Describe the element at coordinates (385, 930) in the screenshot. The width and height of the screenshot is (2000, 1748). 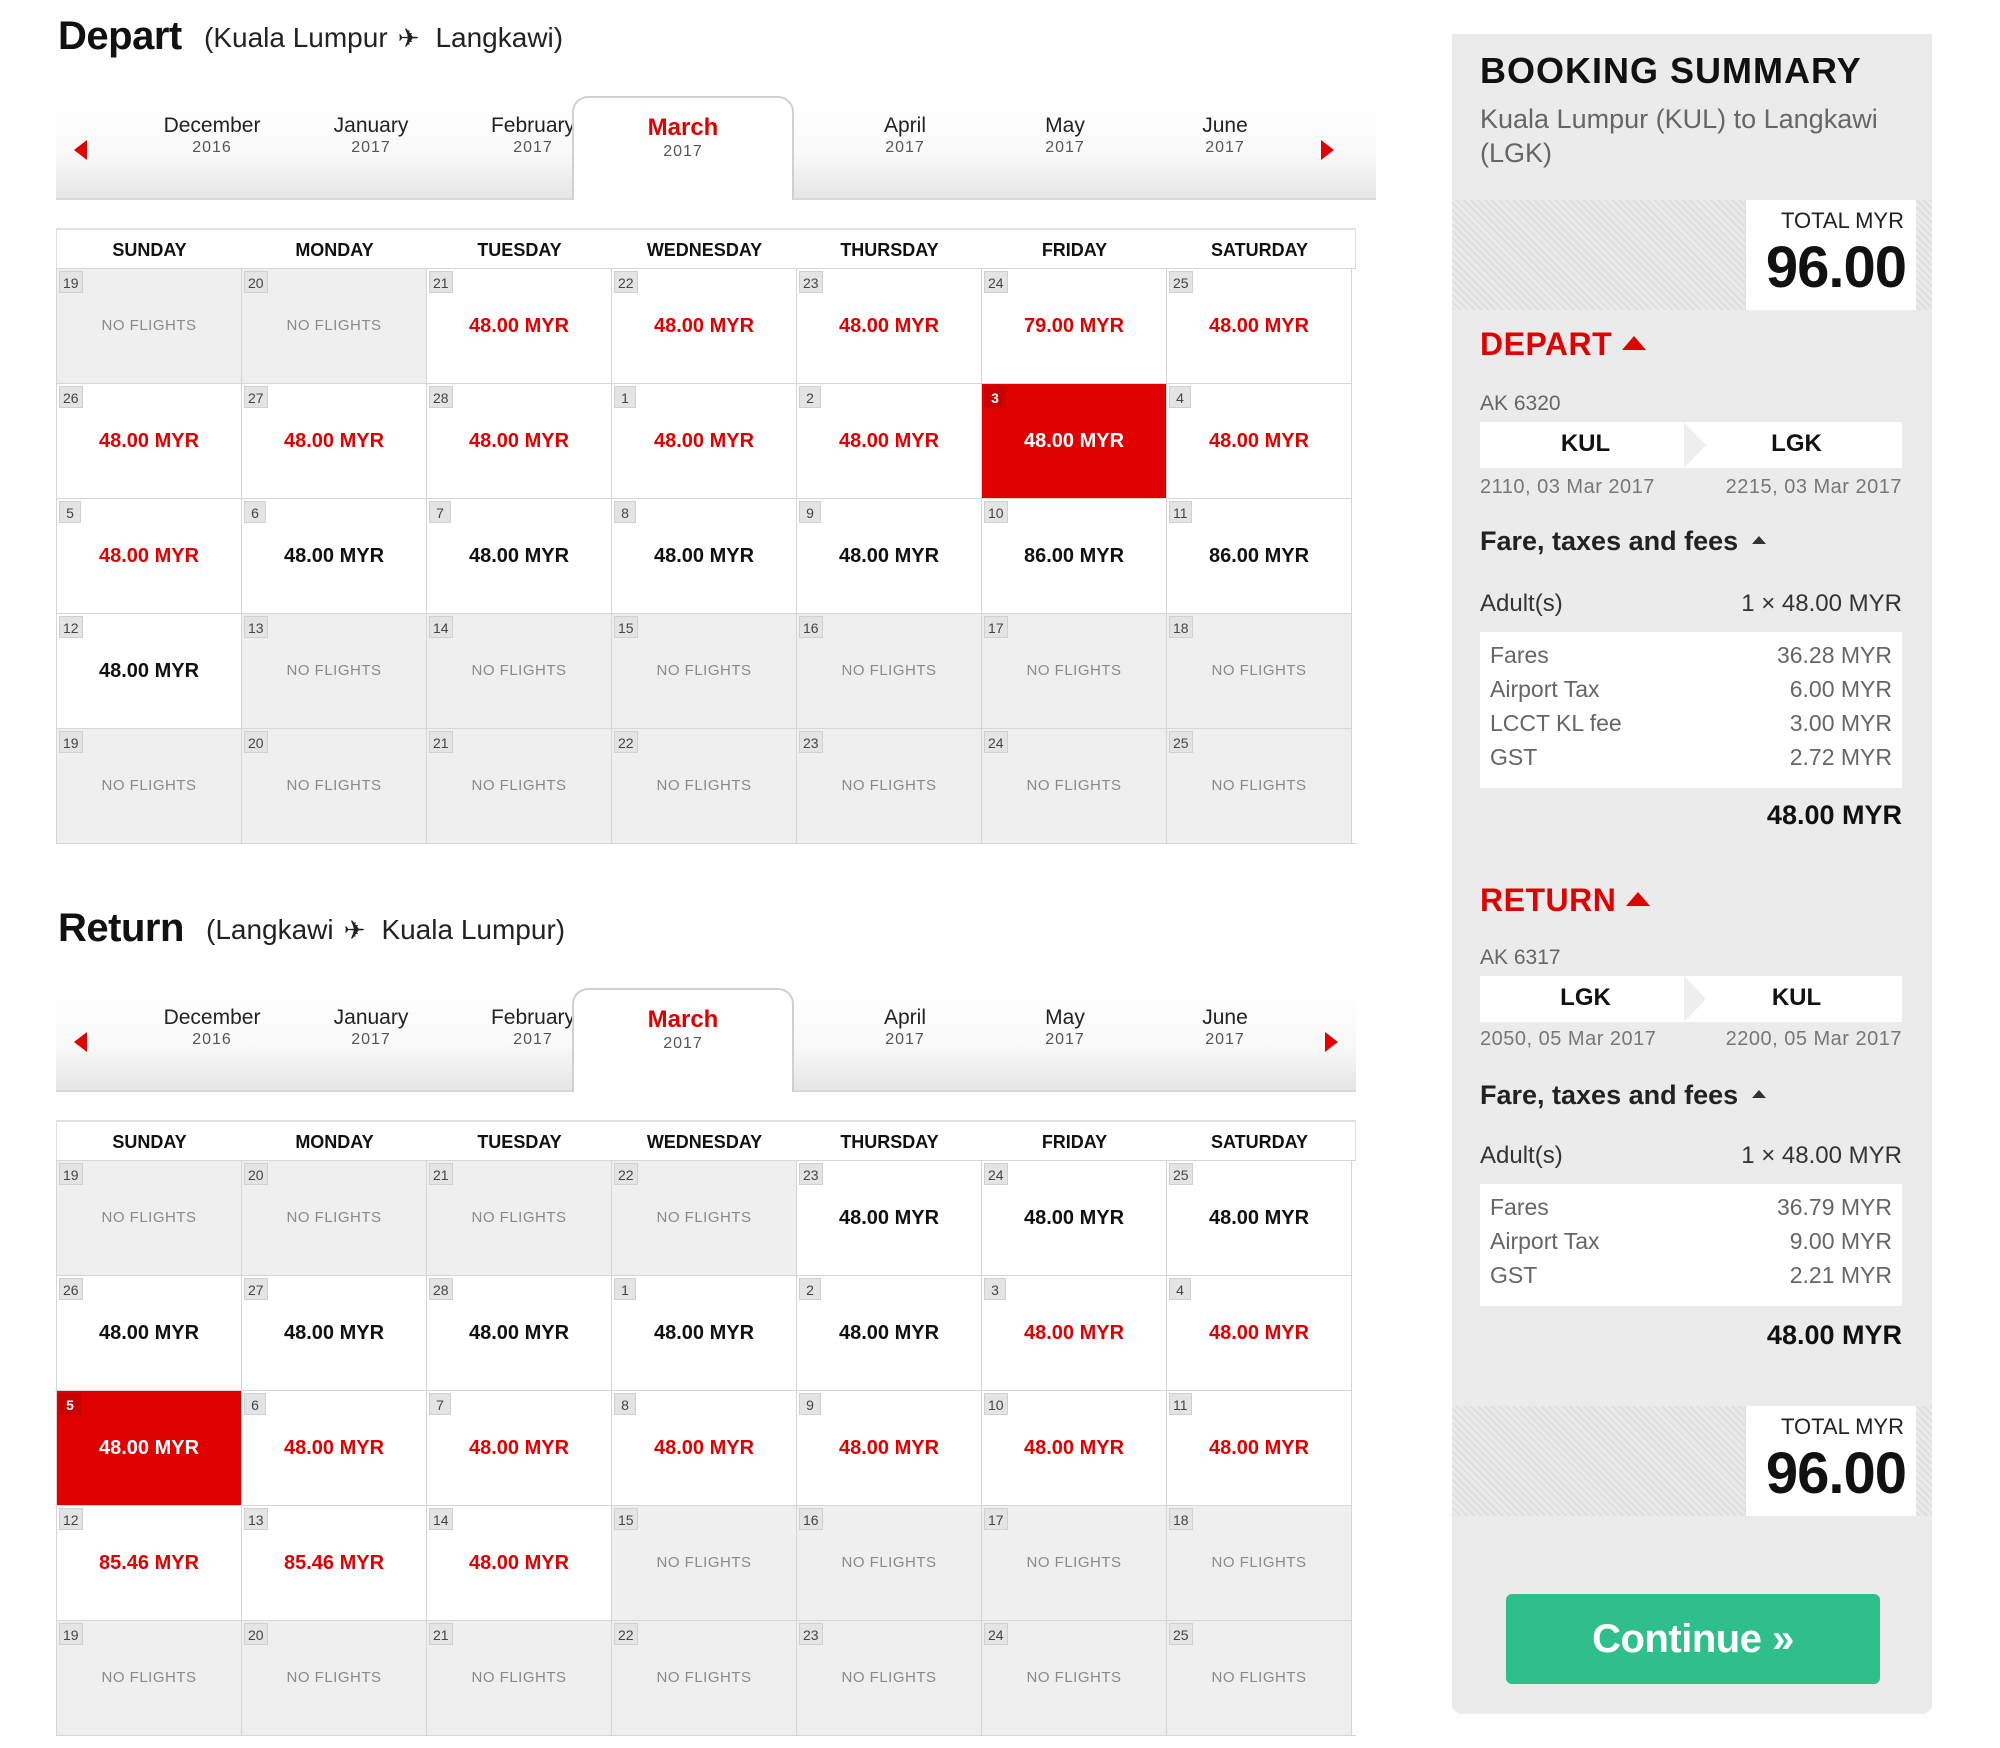
I see `return-route: (Langkawi ✈ Kuala Lumpur)` at that location.